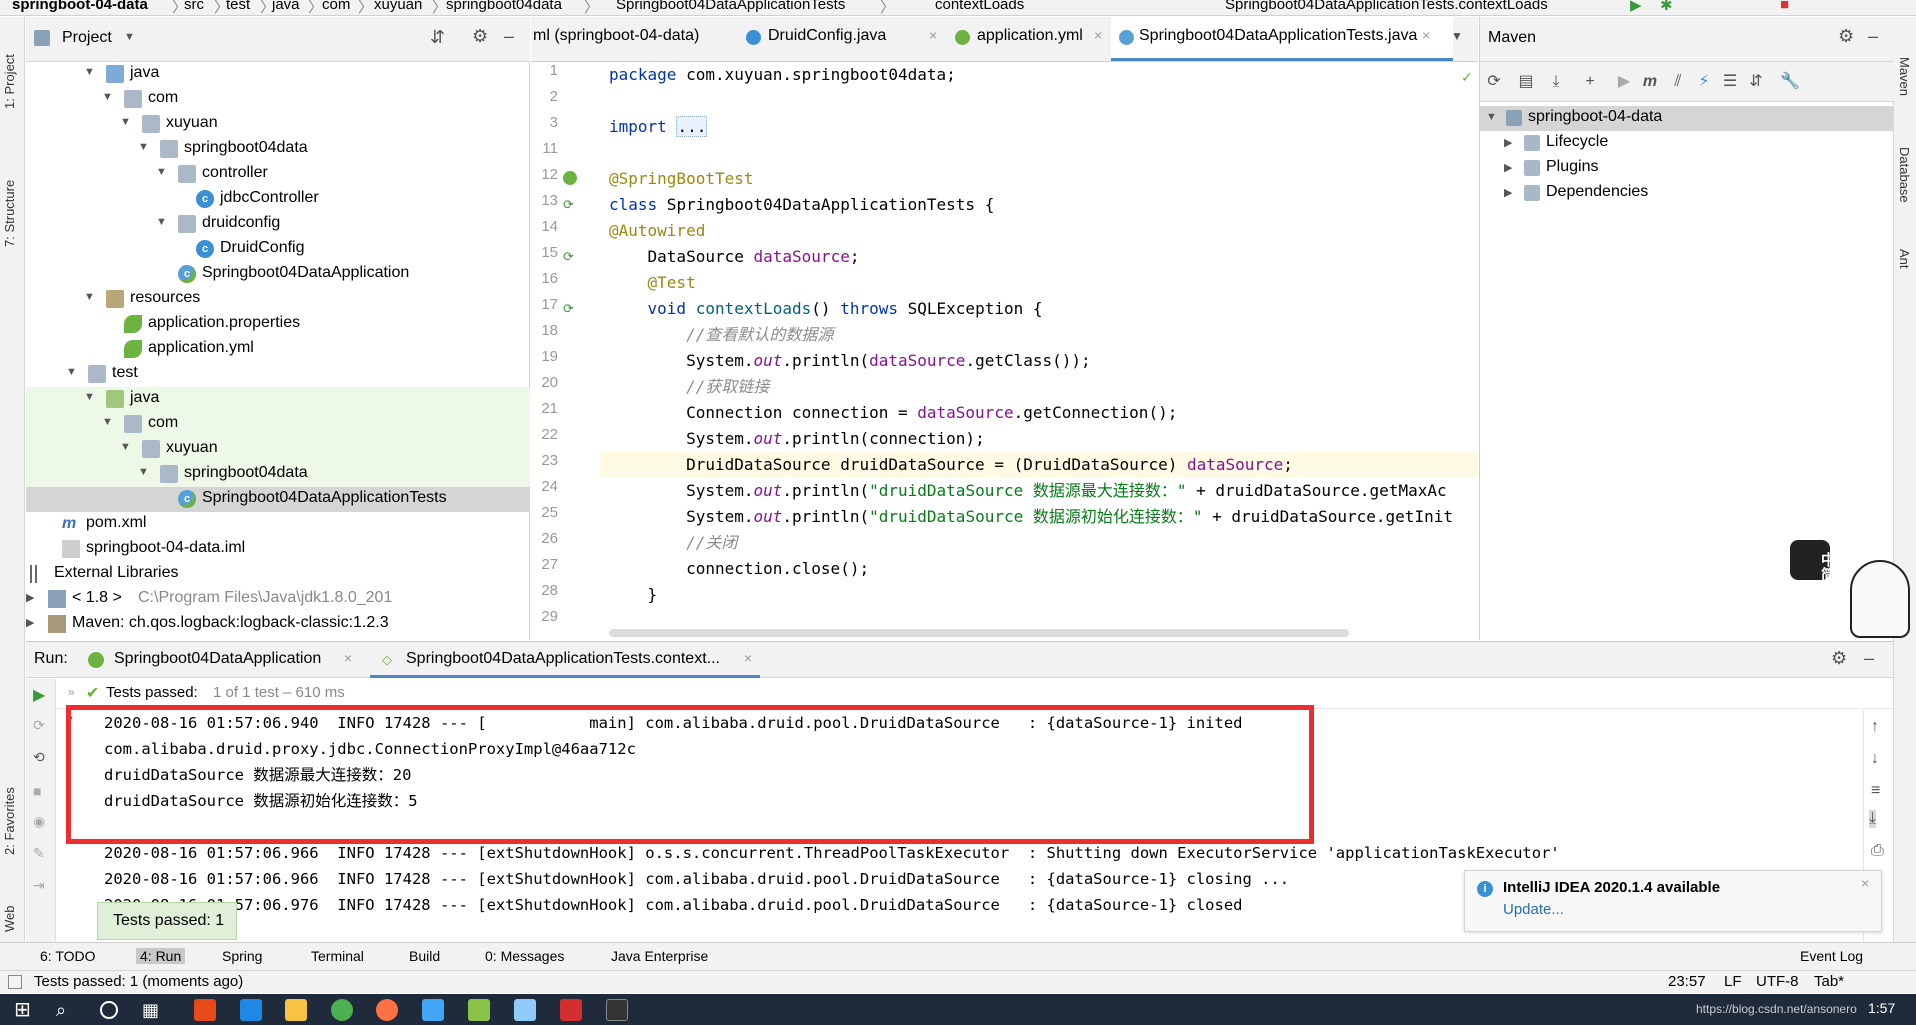 This screenshot has width=1916, height=1025. I want to click on horizontal-scrollbar, so click(979, 633).